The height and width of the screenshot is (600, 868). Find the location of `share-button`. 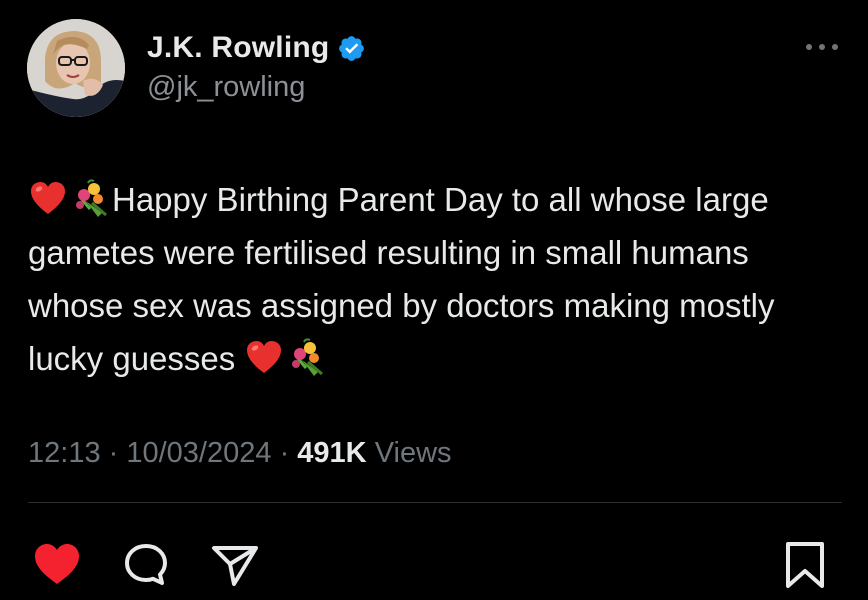

share-button is located at coordinates (235, 565).